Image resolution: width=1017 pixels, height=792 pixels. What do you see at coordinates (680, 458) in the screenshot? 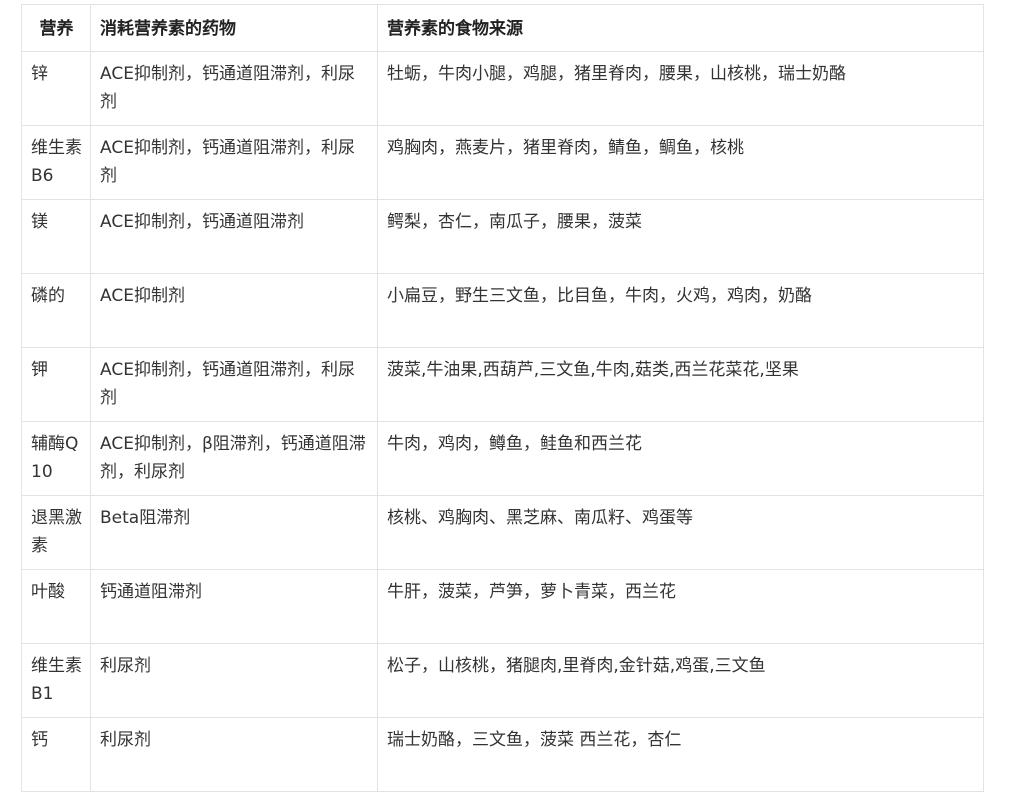
I see `food-sources-cell: 牛肉，鸡肉，鳟鱼，鲑鱼和西兰花` at bounding box center [680, 458].